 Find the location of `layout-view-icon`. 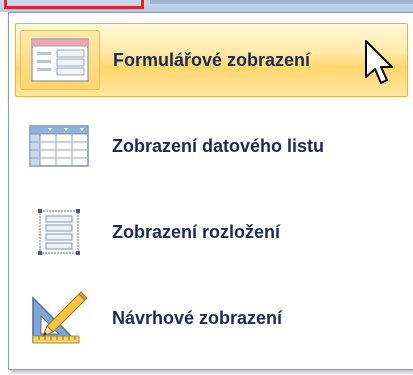

layout-view-icon is located at coordinates (59, 232).